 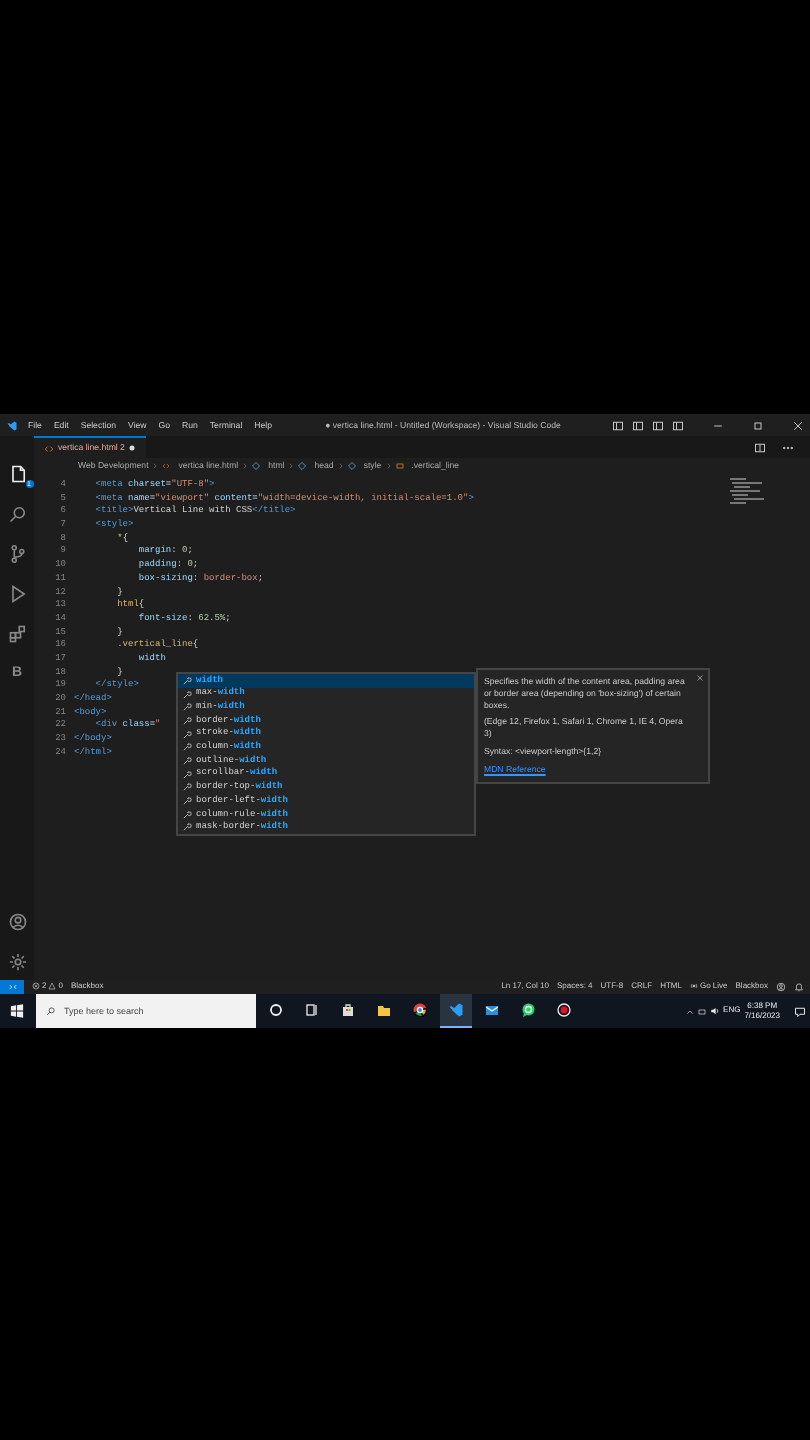 What do you see at coordinates (788, 447) in the screenshot?
I see `more-icon` at bounding box center [788, 447].